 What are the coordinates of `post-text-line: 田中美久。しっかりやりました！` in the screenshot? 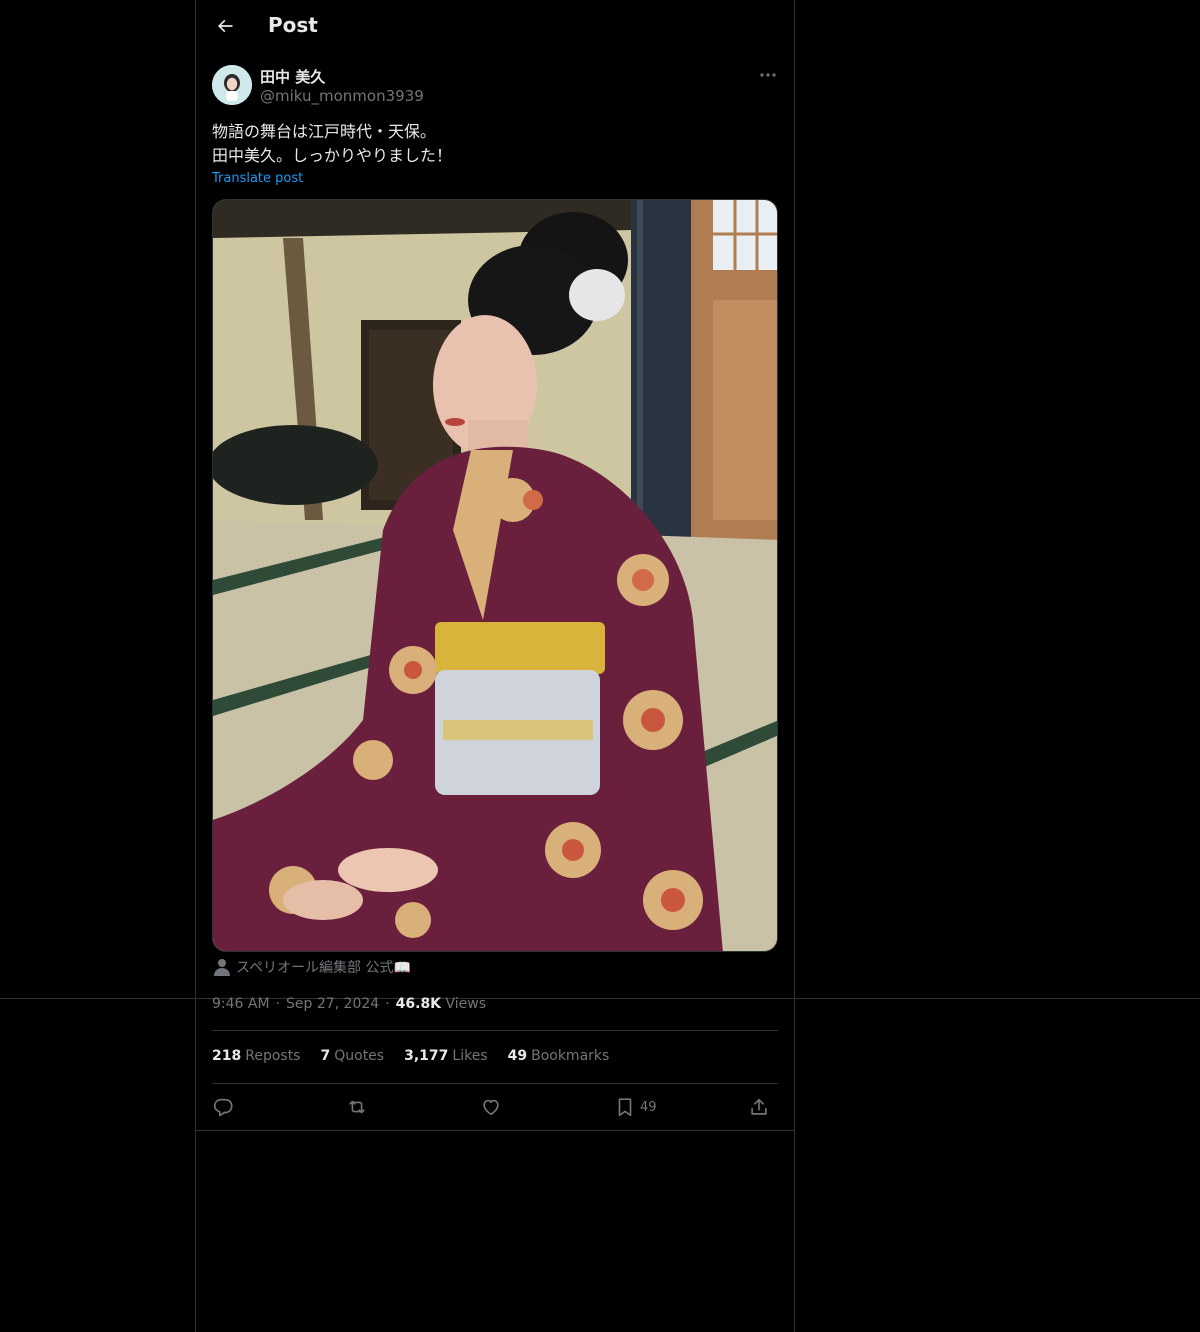 It's located at (332, 155).